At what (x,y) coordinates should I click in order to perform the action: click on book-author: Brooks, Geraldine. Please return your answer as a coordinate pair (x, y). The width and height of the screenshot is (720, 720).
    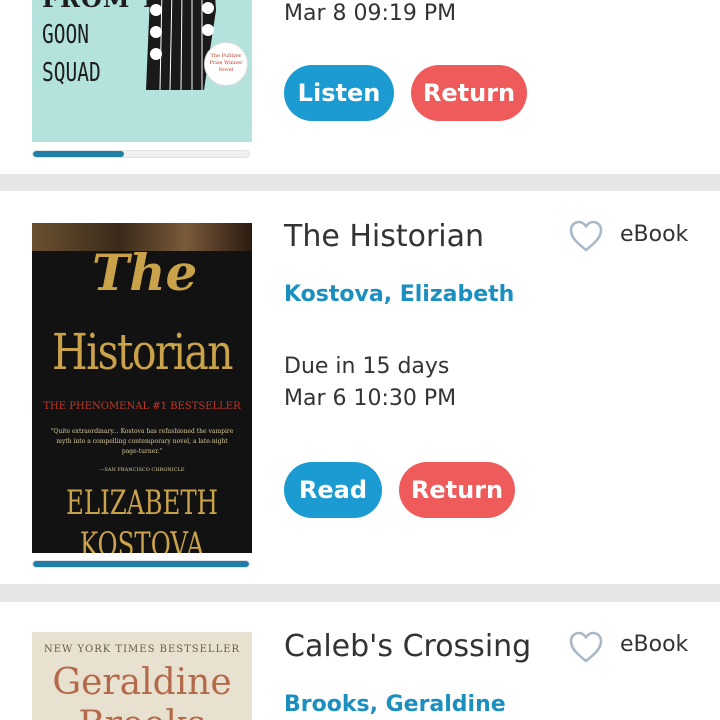
    Looking at the image, I should click on (395, 704).